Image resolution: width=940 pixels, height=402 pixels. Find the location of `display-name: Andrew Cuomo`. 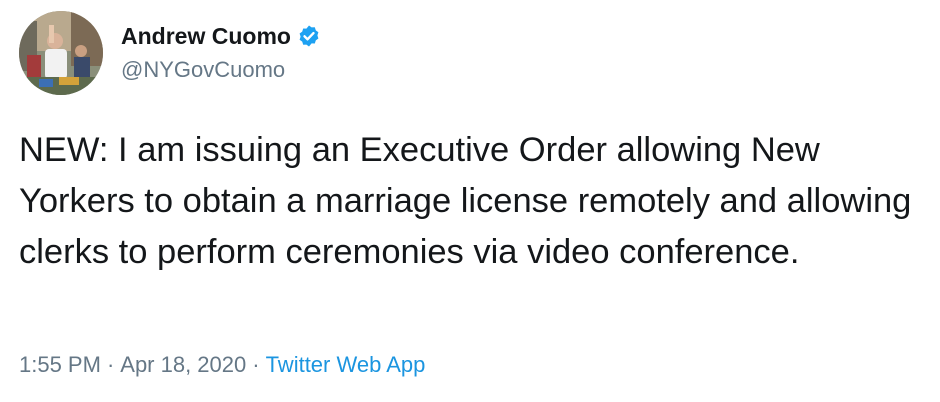

display-name: Andrew Cuomo is located at coordinates (206, 36).